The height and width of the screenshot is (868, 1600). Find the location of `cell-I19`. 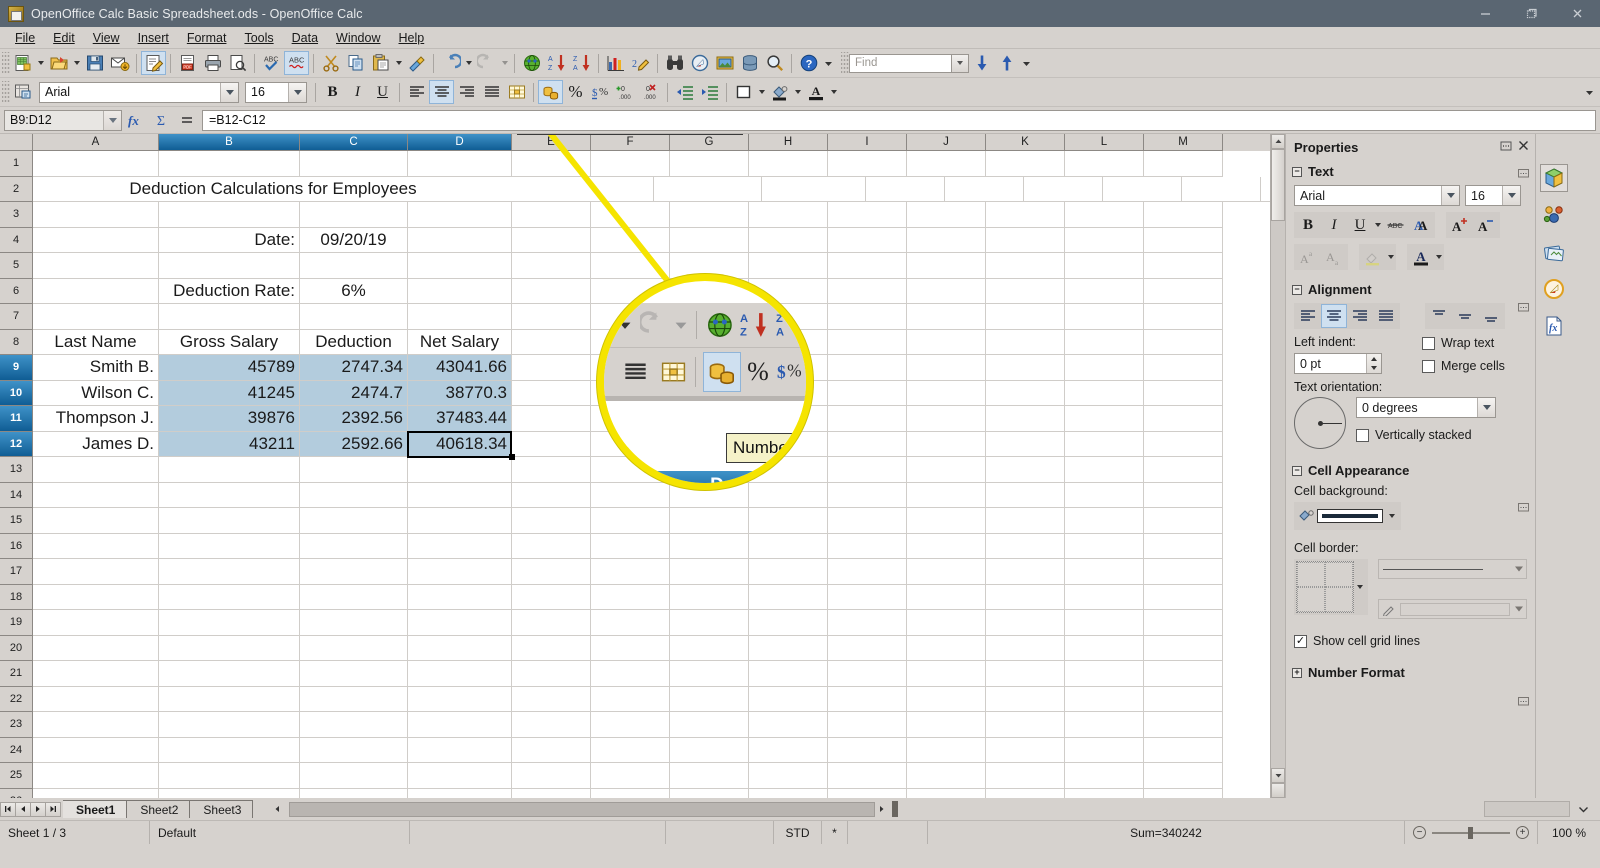

cell-I19 is located at coordinates (867, 623).